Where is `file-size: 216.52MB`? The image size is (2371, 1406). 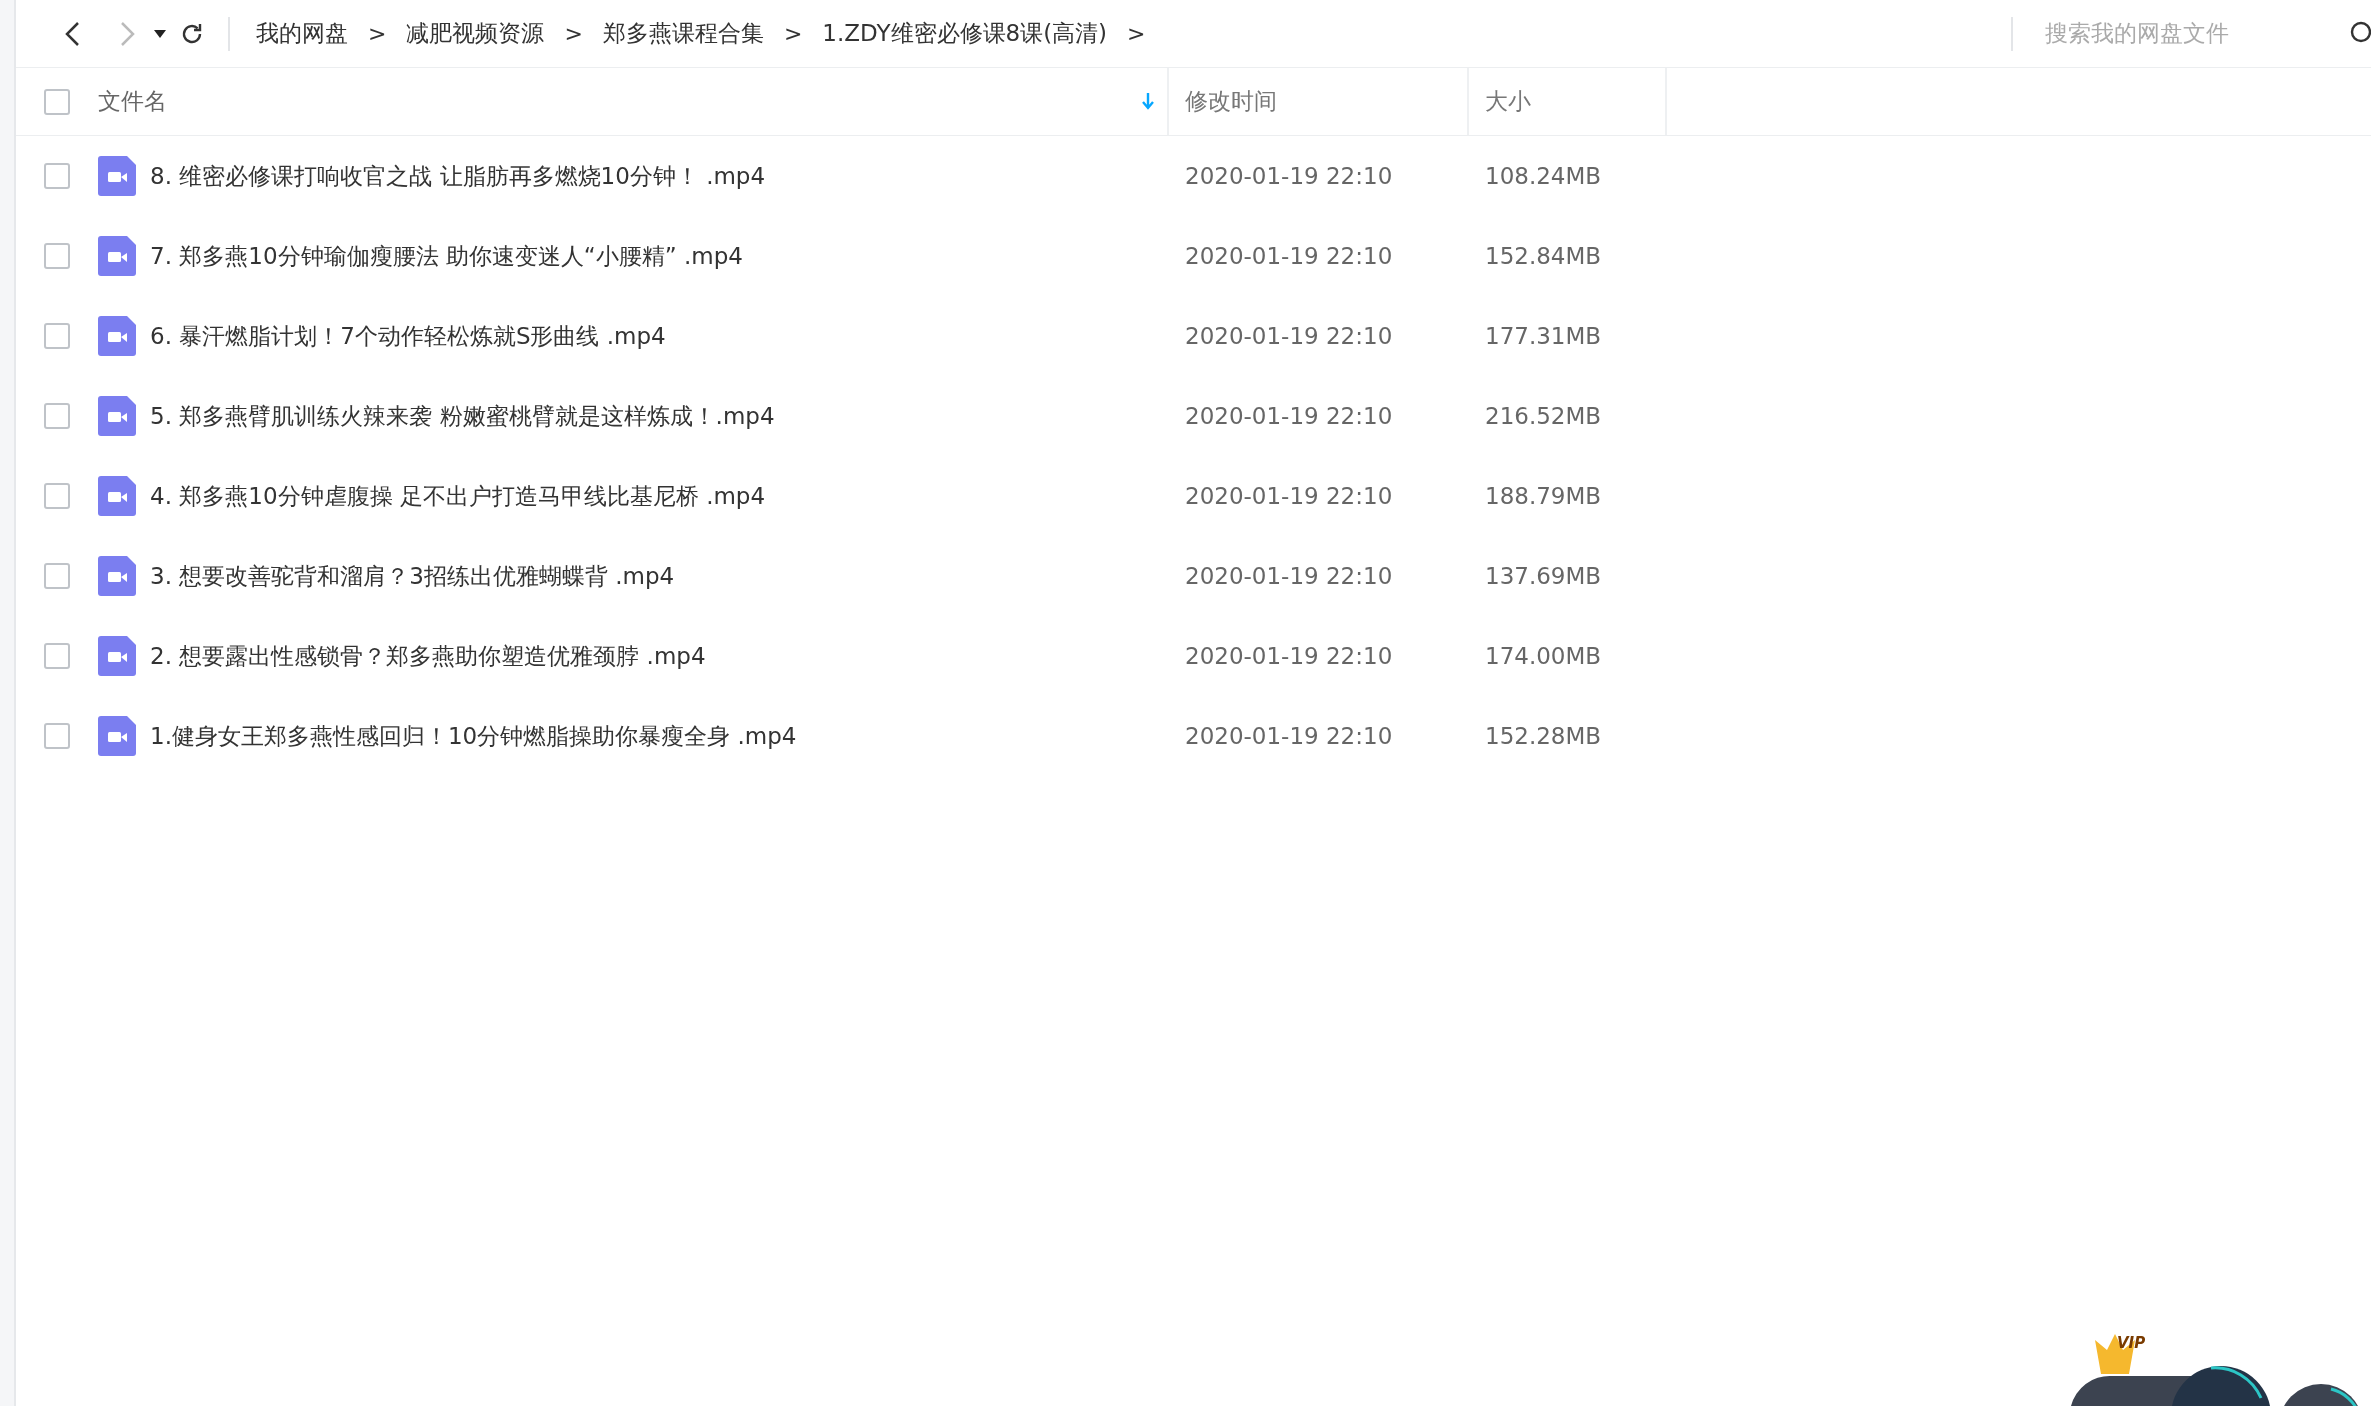
file-size: 216.52MB is located at coordinates (1543, 416).